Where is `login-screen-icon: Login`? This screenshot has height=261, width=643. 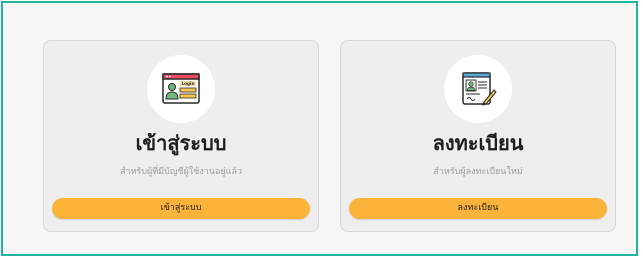
login-screen-icon: Login is located at coordinates (181, 88).